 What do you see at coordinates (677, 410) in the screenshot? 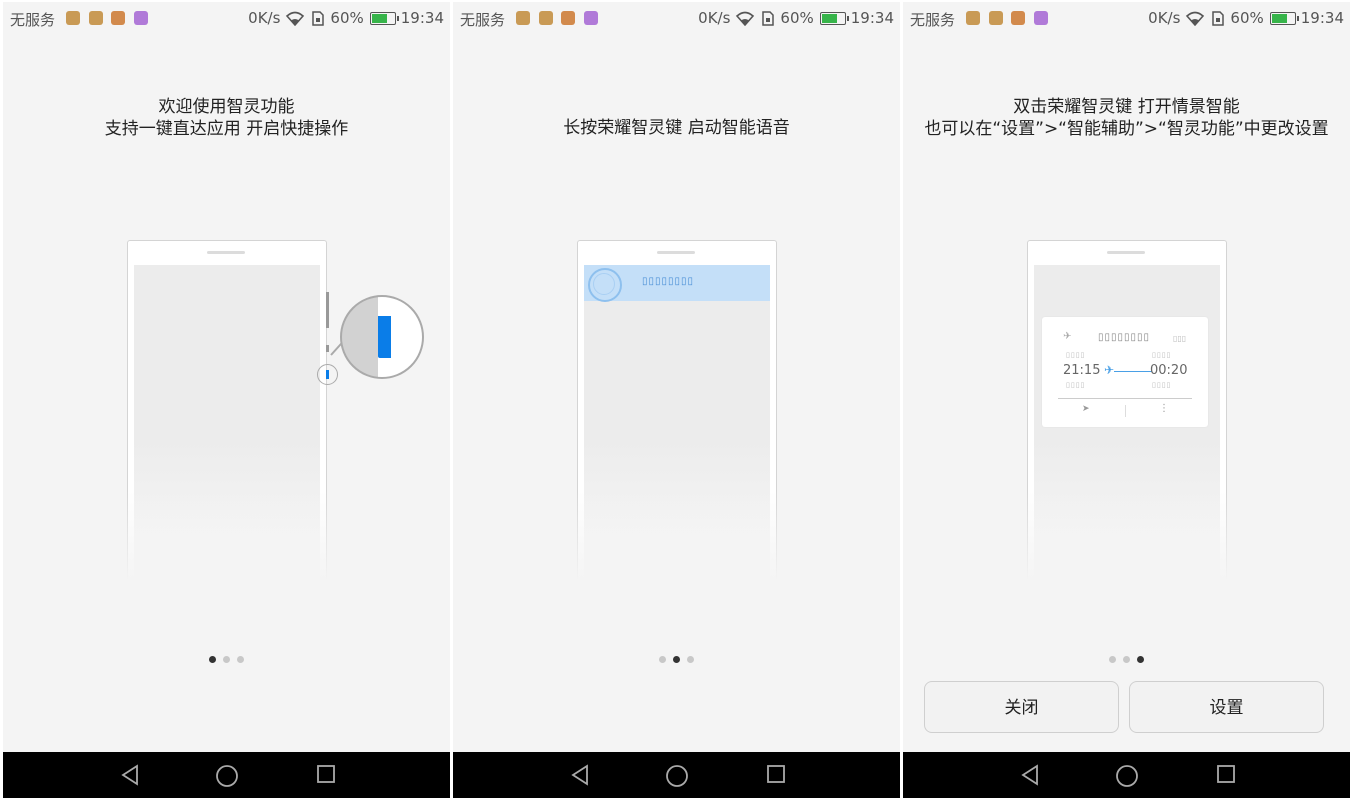
I see `phone-illustration: ▯▯▯▯▯▯▯▯` at bounding box center [677, 410].